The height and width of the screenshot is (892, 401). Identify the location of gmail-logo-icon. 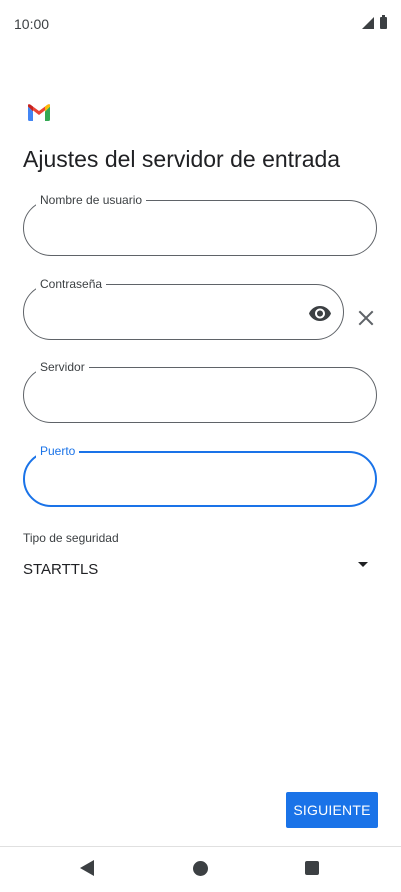
(39, 112).